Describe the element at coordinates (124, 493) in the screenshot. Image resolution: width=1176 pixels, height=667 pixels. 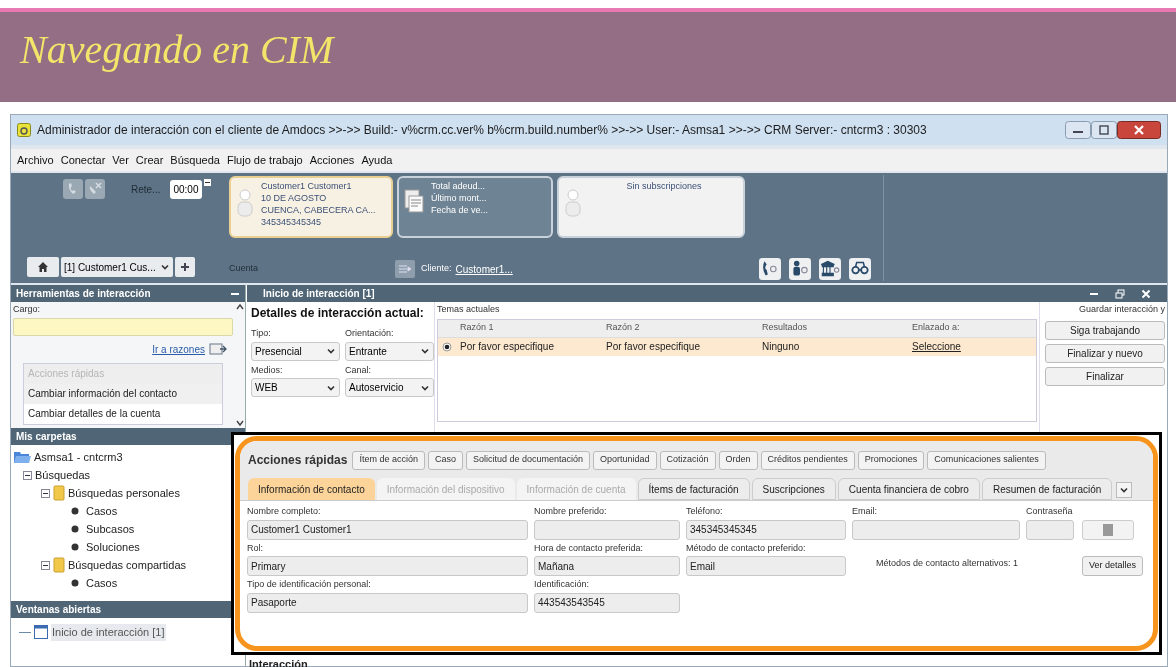
I see `tree-item: Búsquedas personales` at that location.